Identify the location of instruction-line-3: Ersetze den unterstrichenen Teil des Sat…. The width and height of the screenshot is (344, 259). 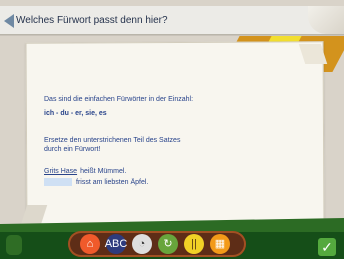
(112, 140).